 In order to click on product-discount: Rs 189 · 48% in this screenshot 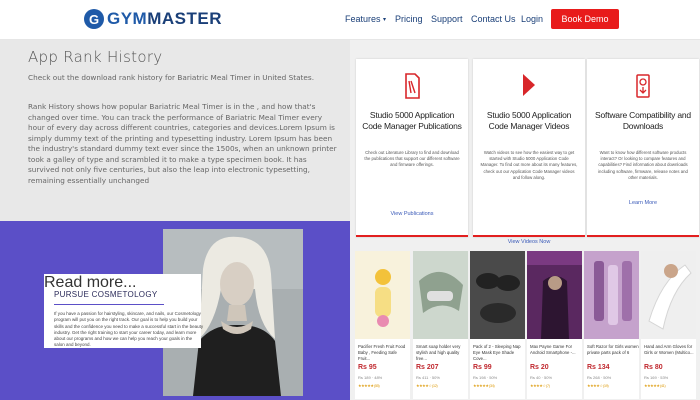, I will do `click(370, 377)`.